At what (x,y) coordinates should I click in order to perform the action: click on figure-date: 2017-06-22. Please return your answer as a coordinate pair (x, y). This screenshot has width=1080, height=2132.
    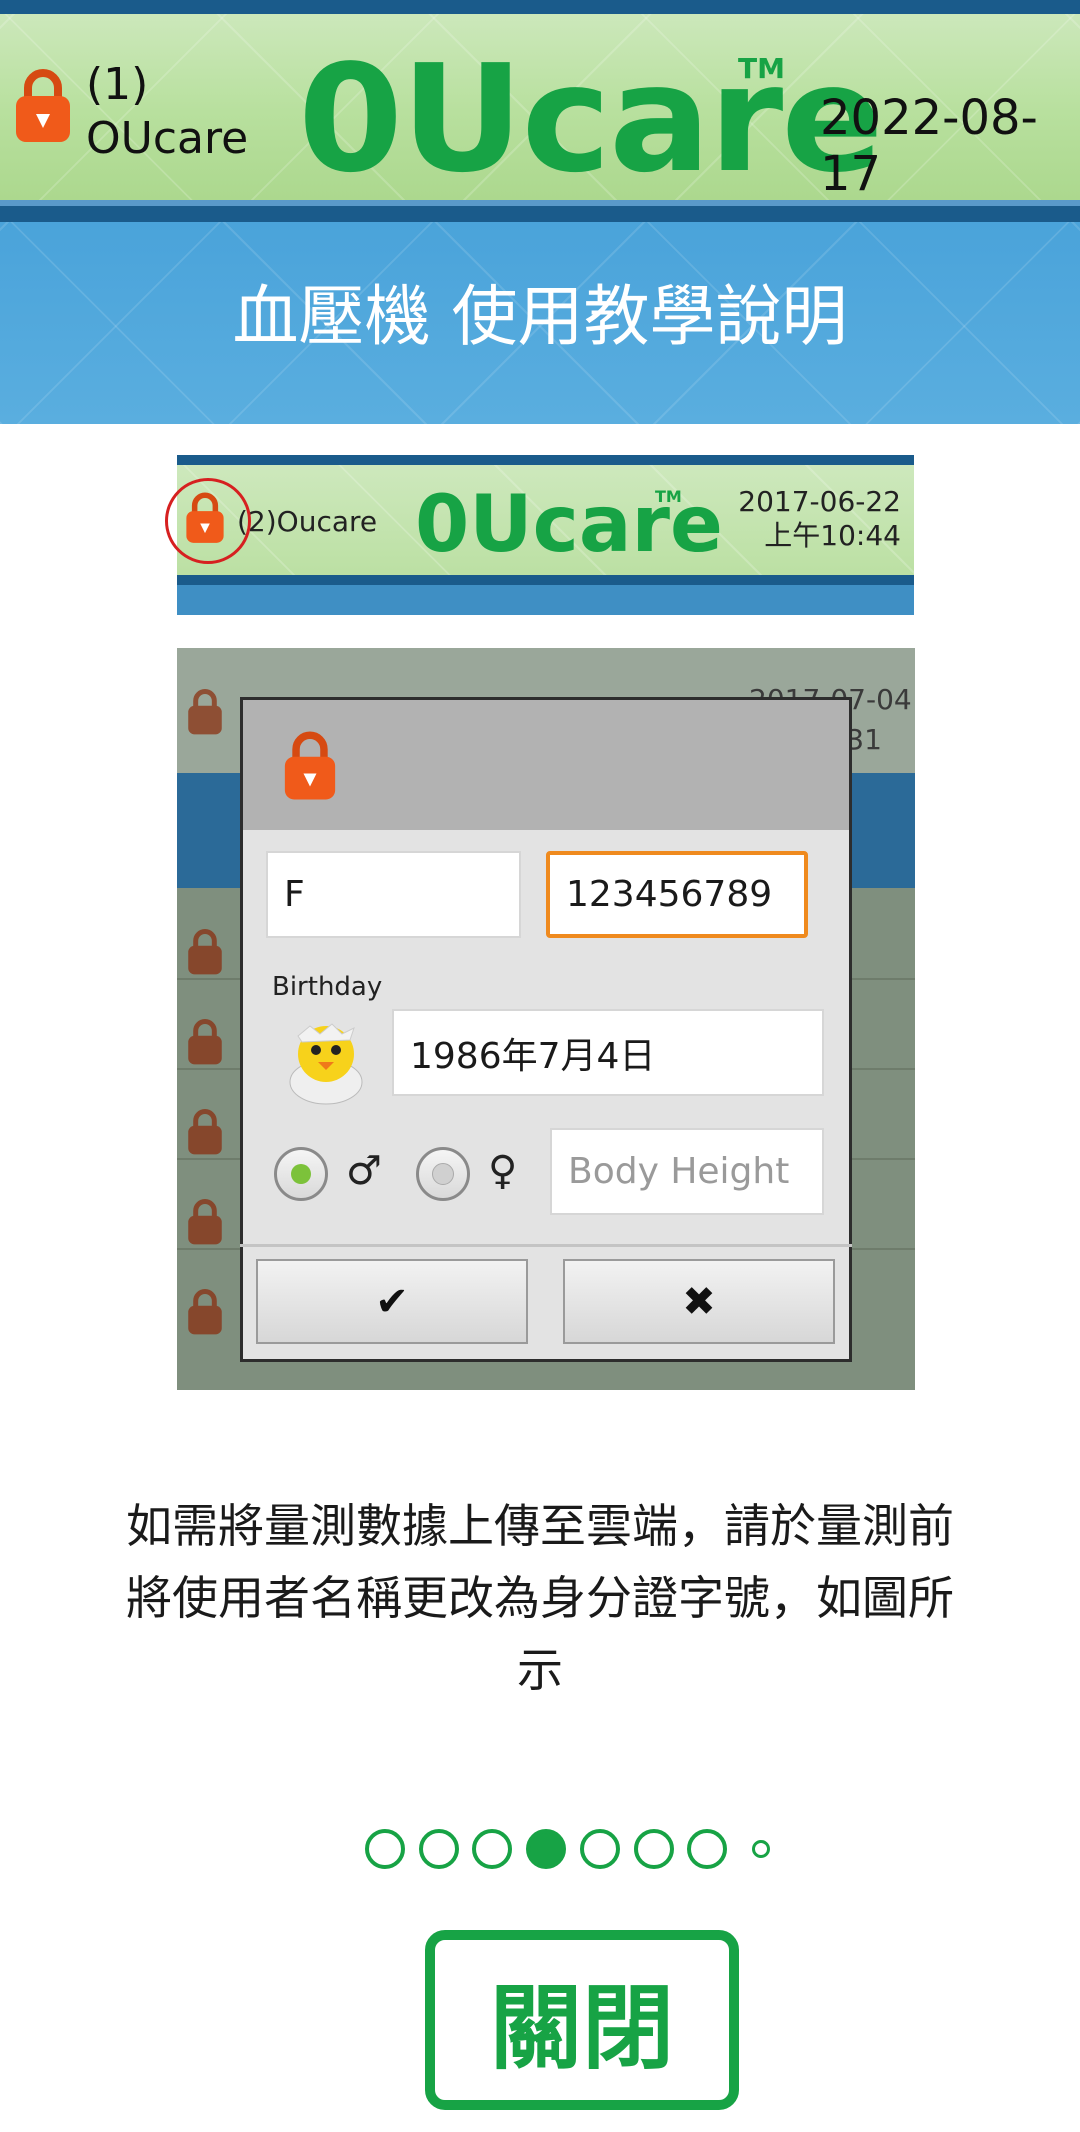
    Looking at the image, I should click on (819, 501).